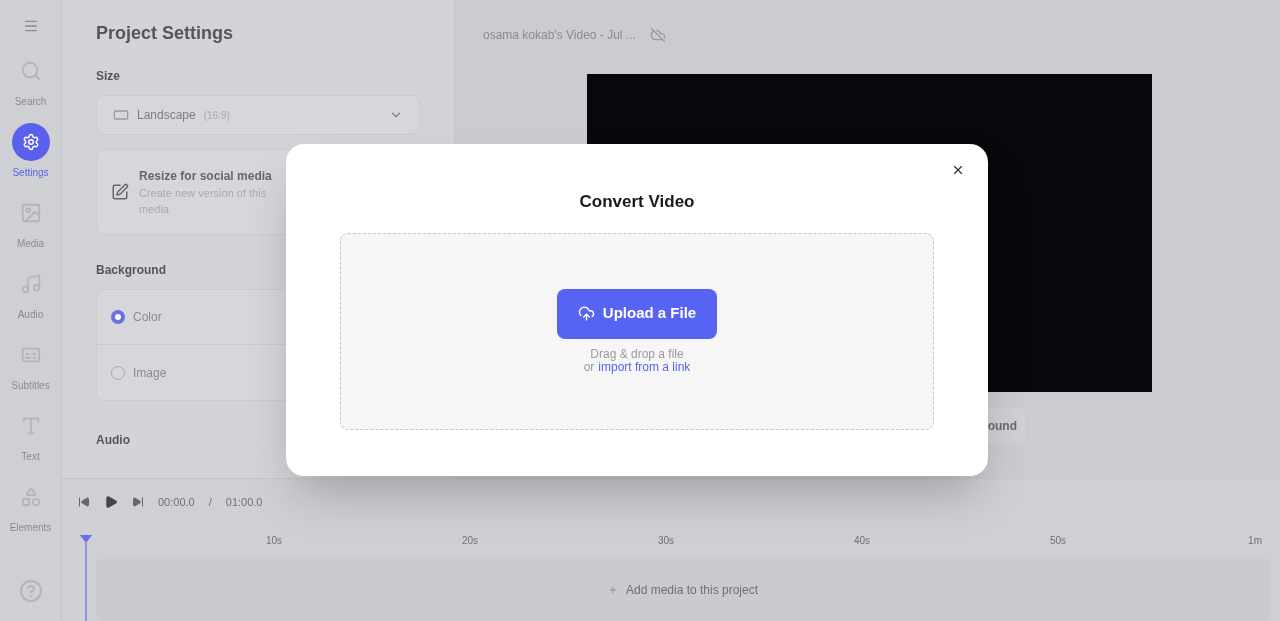 The image size is (1280, 621). What do you see at coordinates (176, 502) in the screenshot?
I see `current-time: 00:00.0` at bounding box center [176, 502].